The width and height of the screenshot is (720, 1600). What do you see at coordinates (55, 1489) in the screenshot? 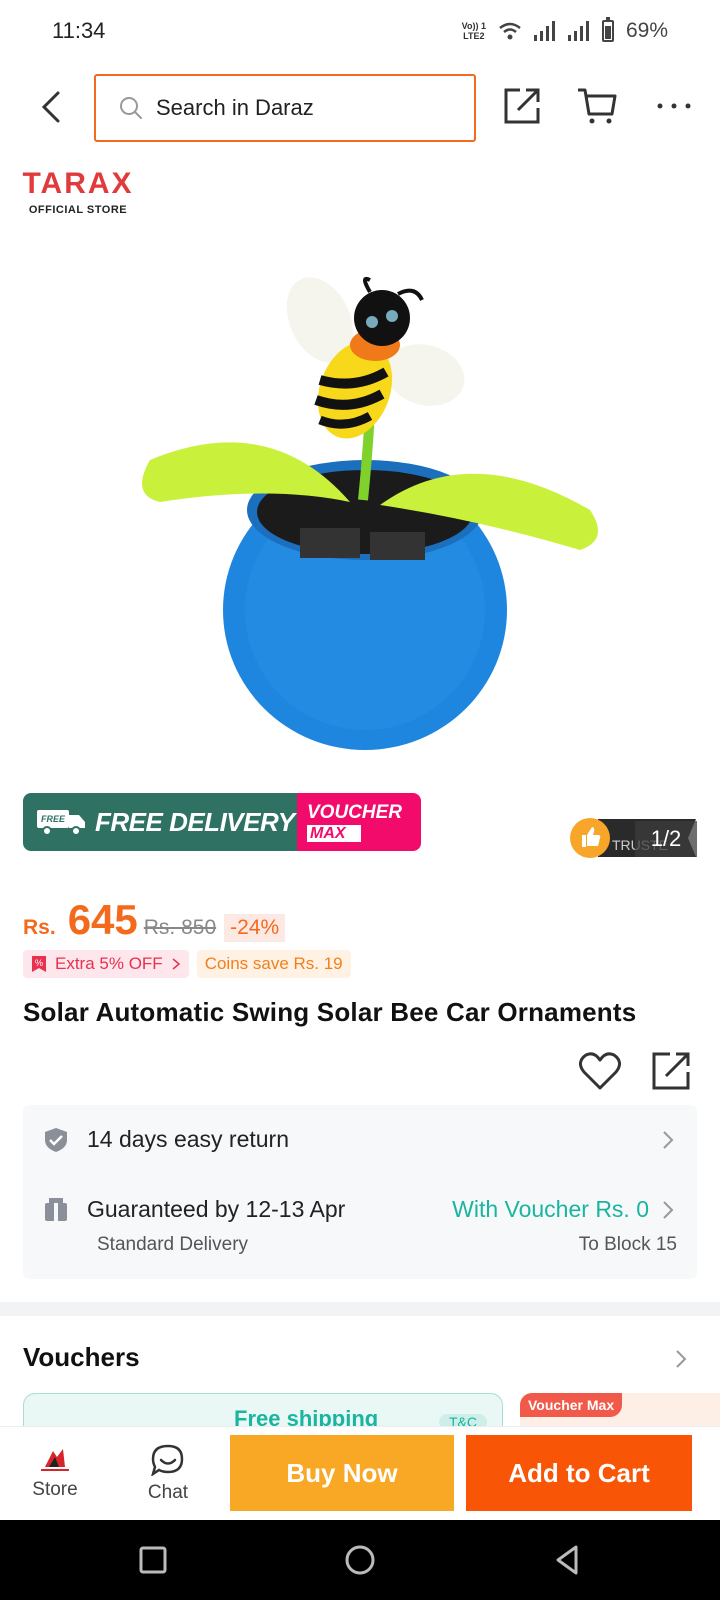
I see `store-label: Store` at bounding box center [55, 1489].